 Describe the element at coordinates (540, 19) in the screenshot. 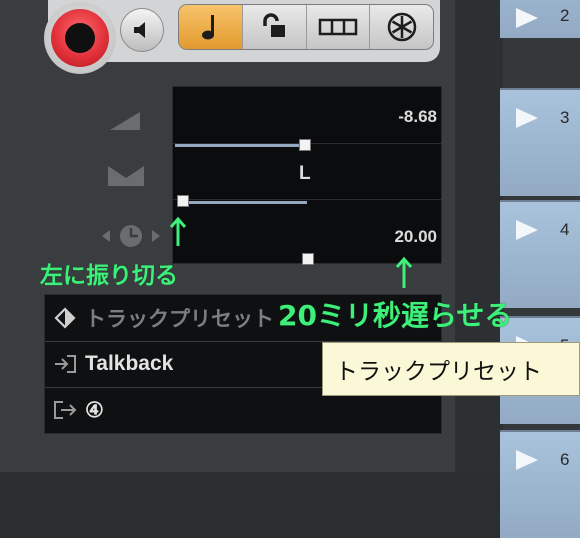

I see `track-list-item: 2` at that location.